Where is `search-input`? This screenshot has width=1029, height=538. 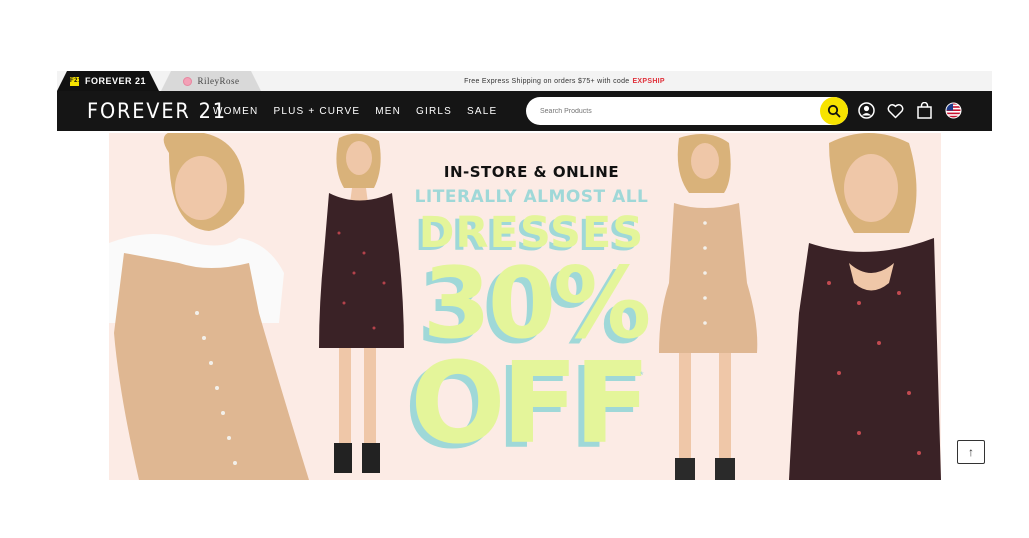
search-input is located at coordinates (670, 111).